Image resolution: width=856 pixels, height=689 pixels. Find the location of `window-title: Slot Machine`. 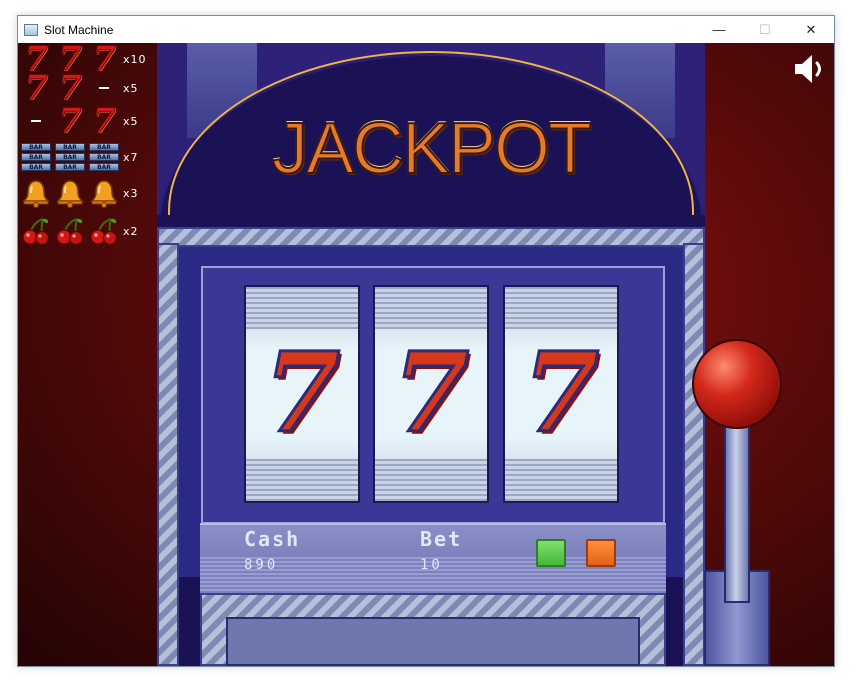

window-title: Slot Machine is located at coordinates (79, 29).